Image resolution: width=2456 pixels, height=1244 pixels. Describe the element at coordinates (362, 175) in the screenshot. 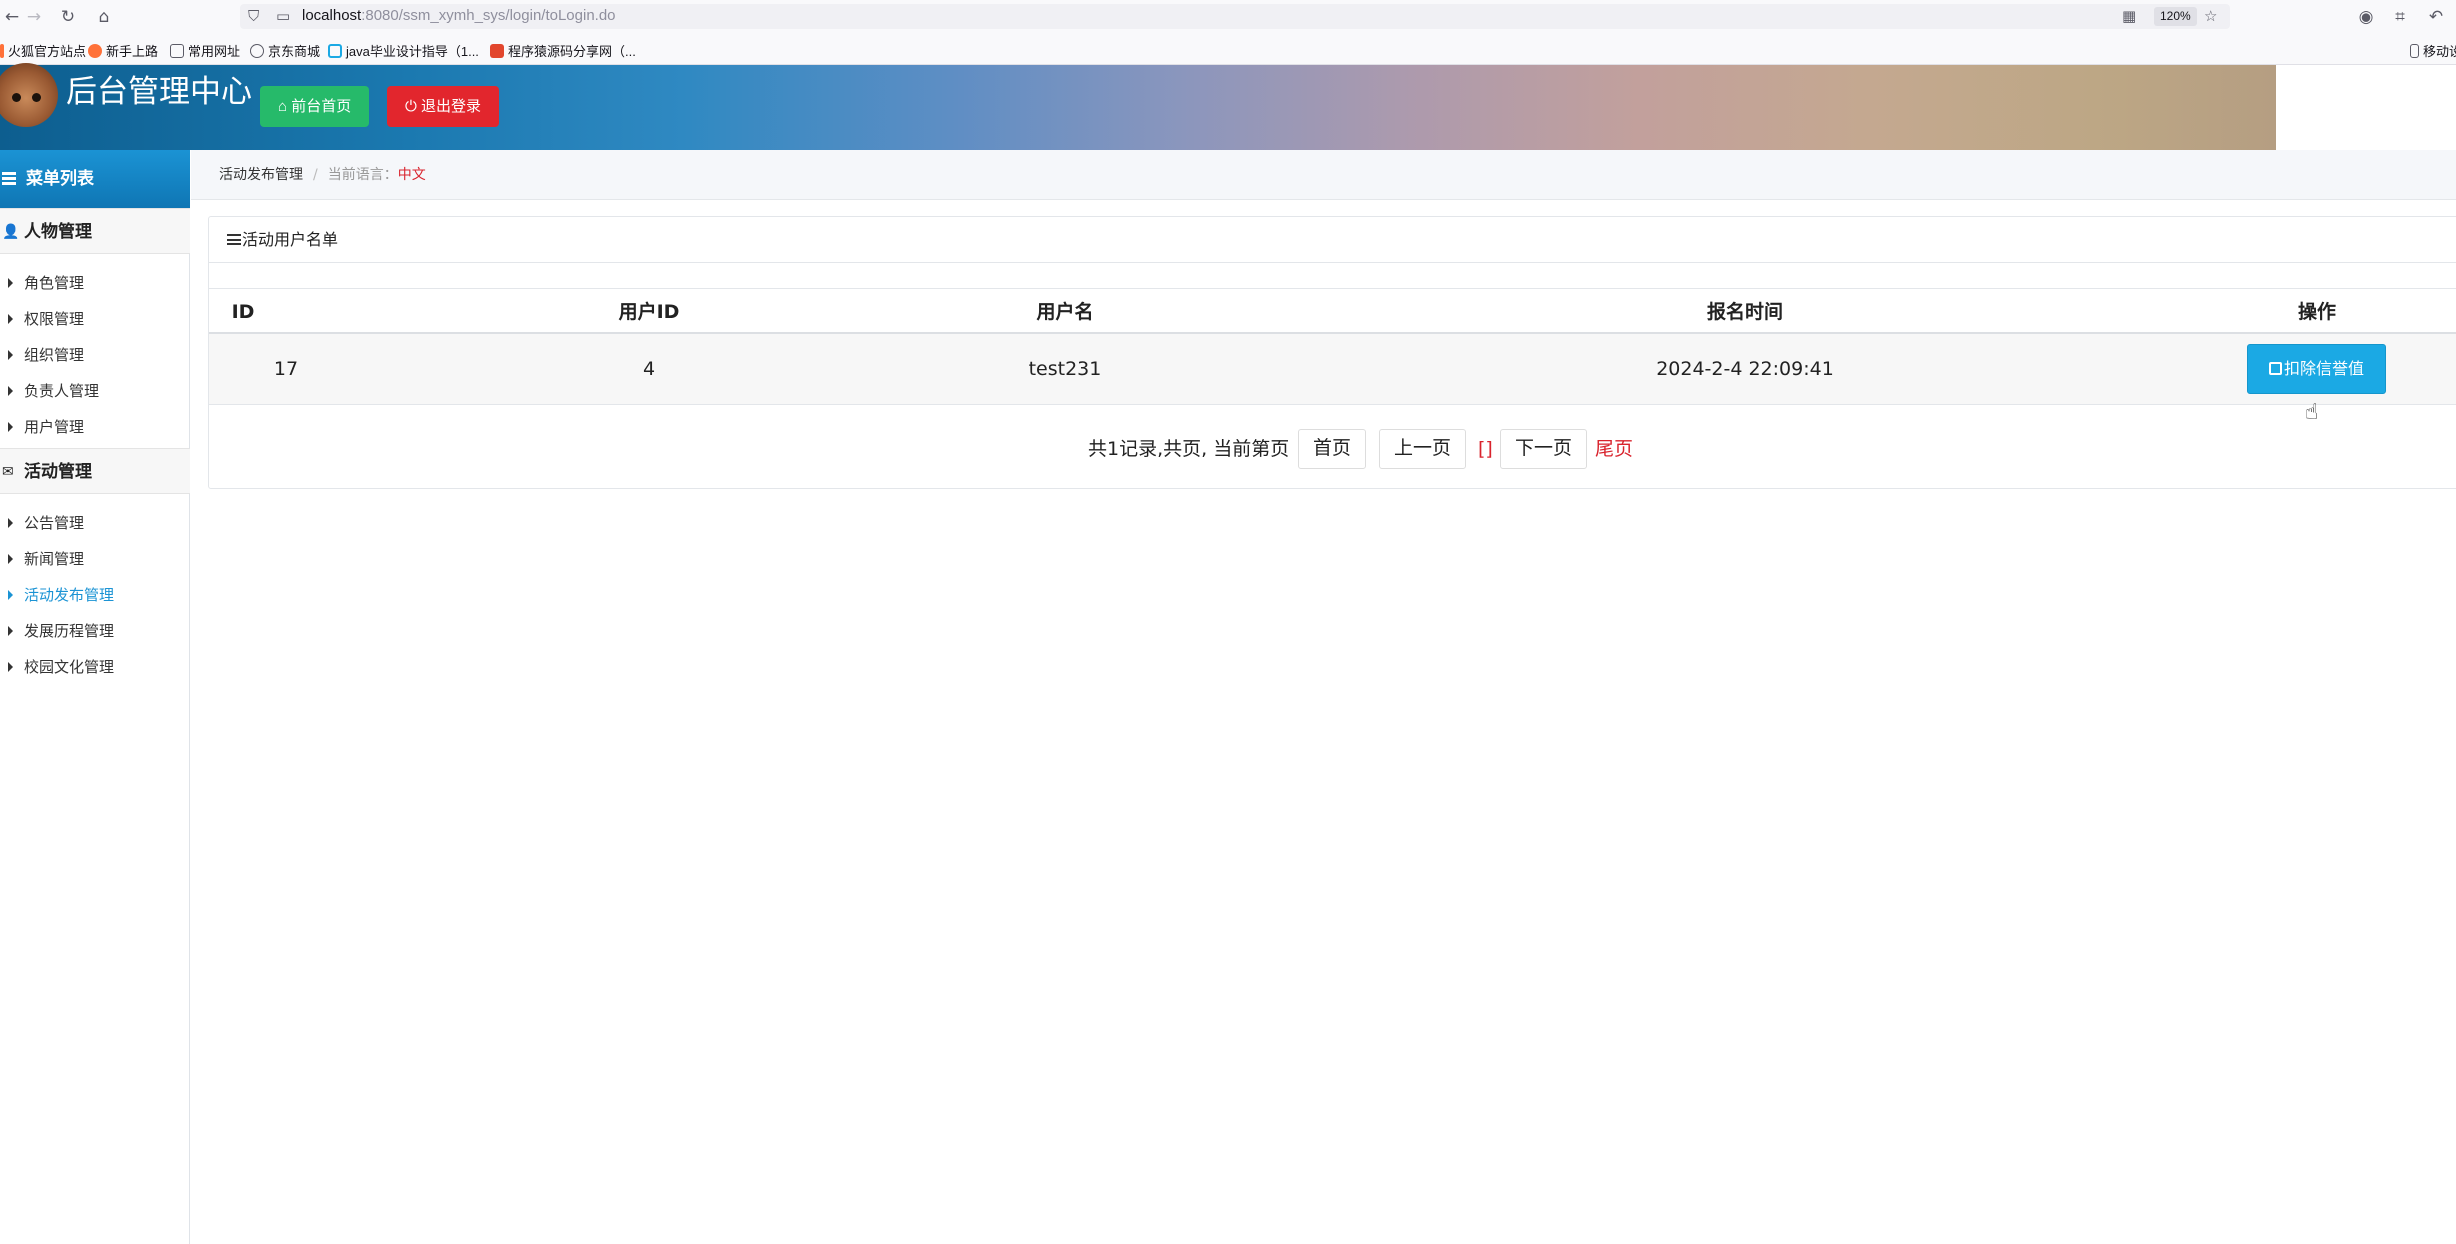

I see `language-label: 当前语言：` at that location.